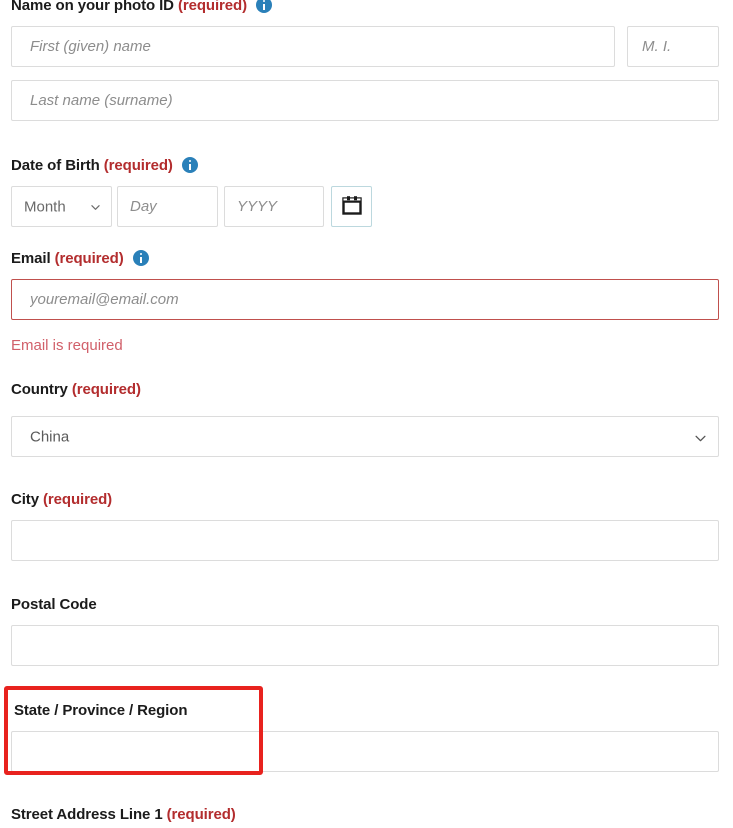 Image resolution: width=733 pixels, height=828 pixels. Describe the element at coordinates (45, 206) in the screenshot. I see `birth-month-value: Month` at that location.